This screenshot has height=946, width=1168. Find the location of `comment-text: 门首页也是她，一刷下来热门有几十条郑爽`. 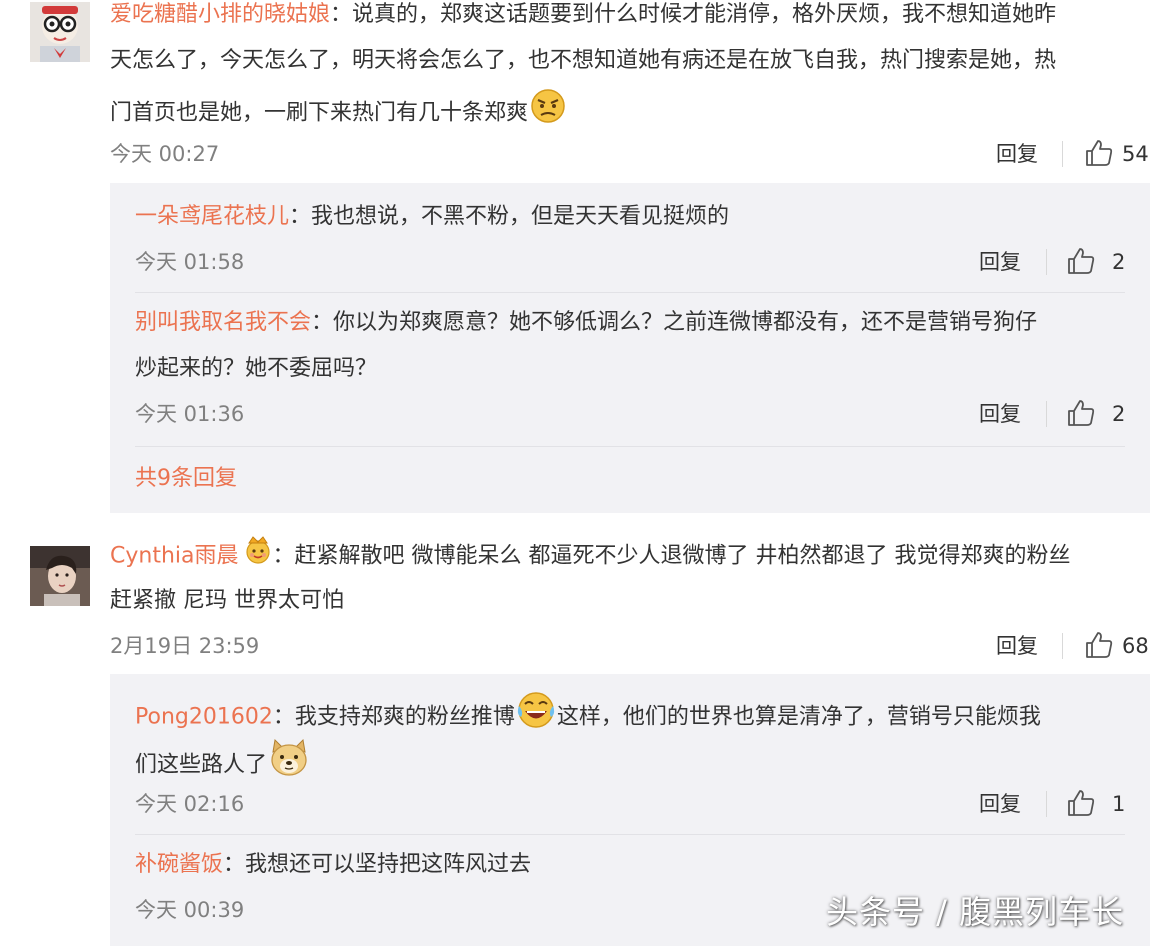

comment-text: 门首页也是她，一刷下来热门有几十条郑爽 is located at coordinates (319, 113).